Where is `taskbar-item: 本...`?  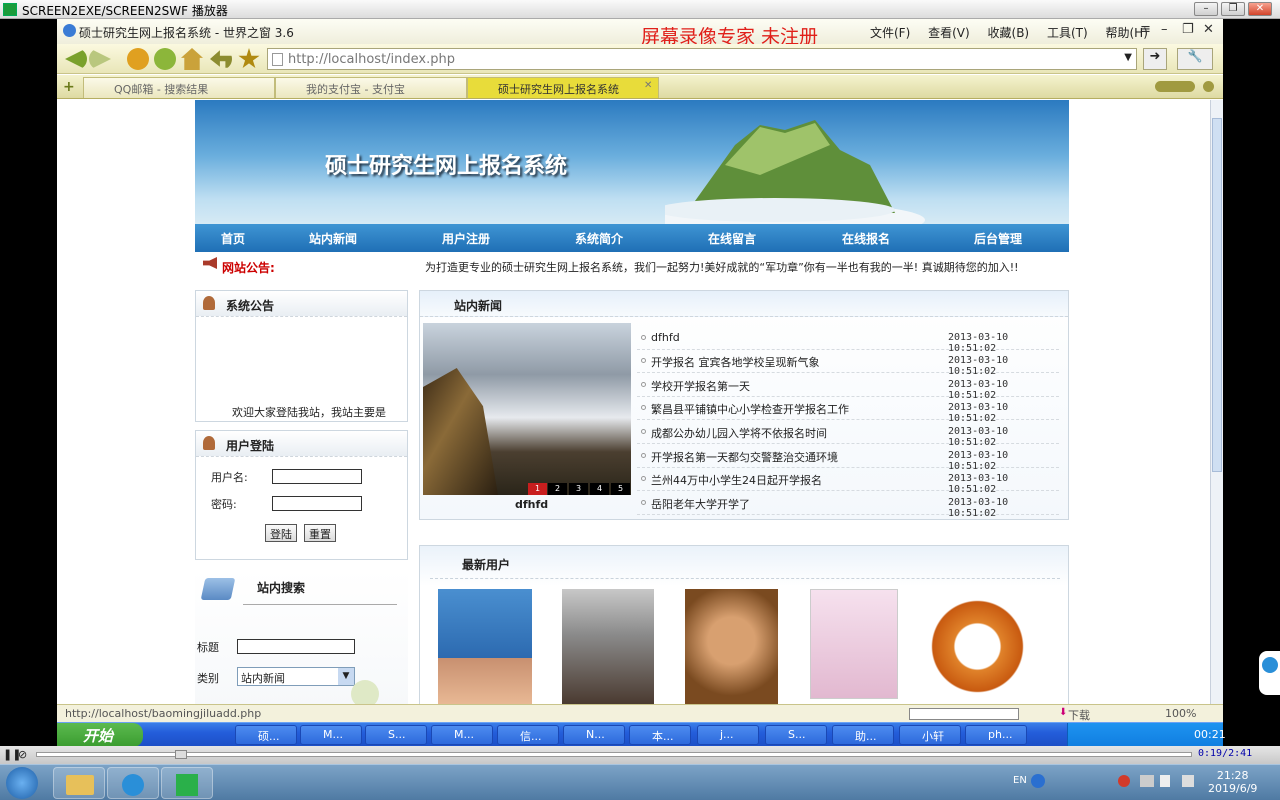
taskbar-item: 本... is located at coordinates (660, 735).